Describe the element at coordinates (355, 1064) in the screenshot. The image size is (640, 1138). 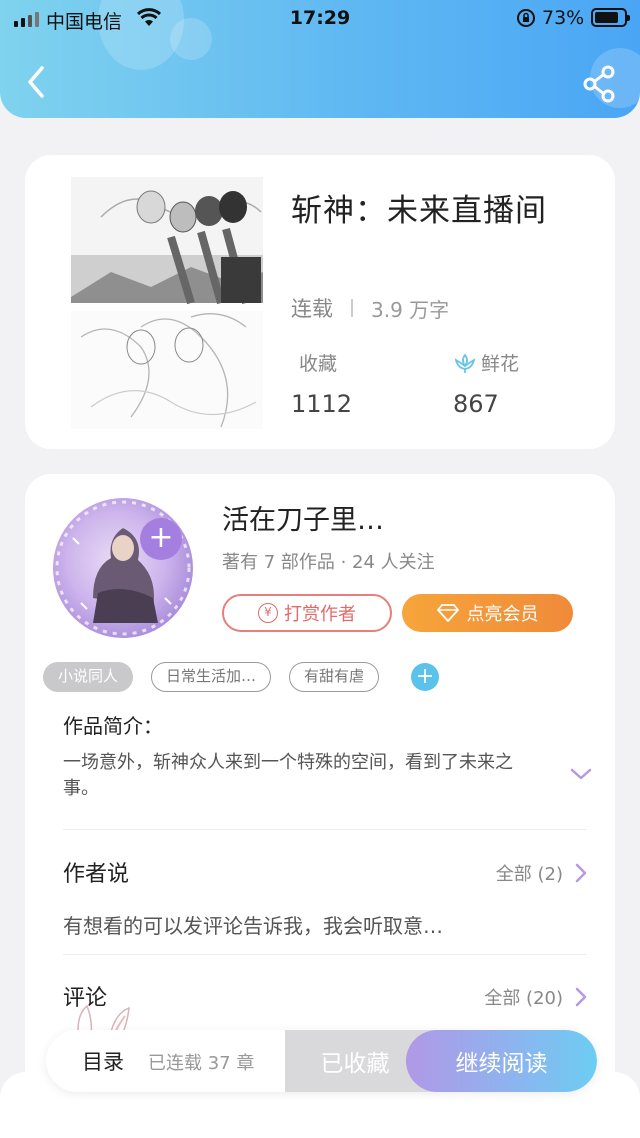
I see `collected-label: 已收藏` at that location.